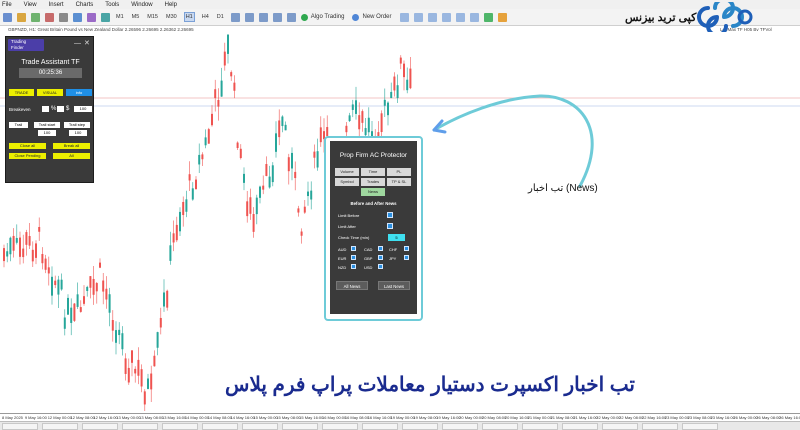 This screenshot has height=430, width=800. What do you see at coordinates (399, 172) in the screenshot?
I see `tab-pl: PL` at bounding box center [399, 172].